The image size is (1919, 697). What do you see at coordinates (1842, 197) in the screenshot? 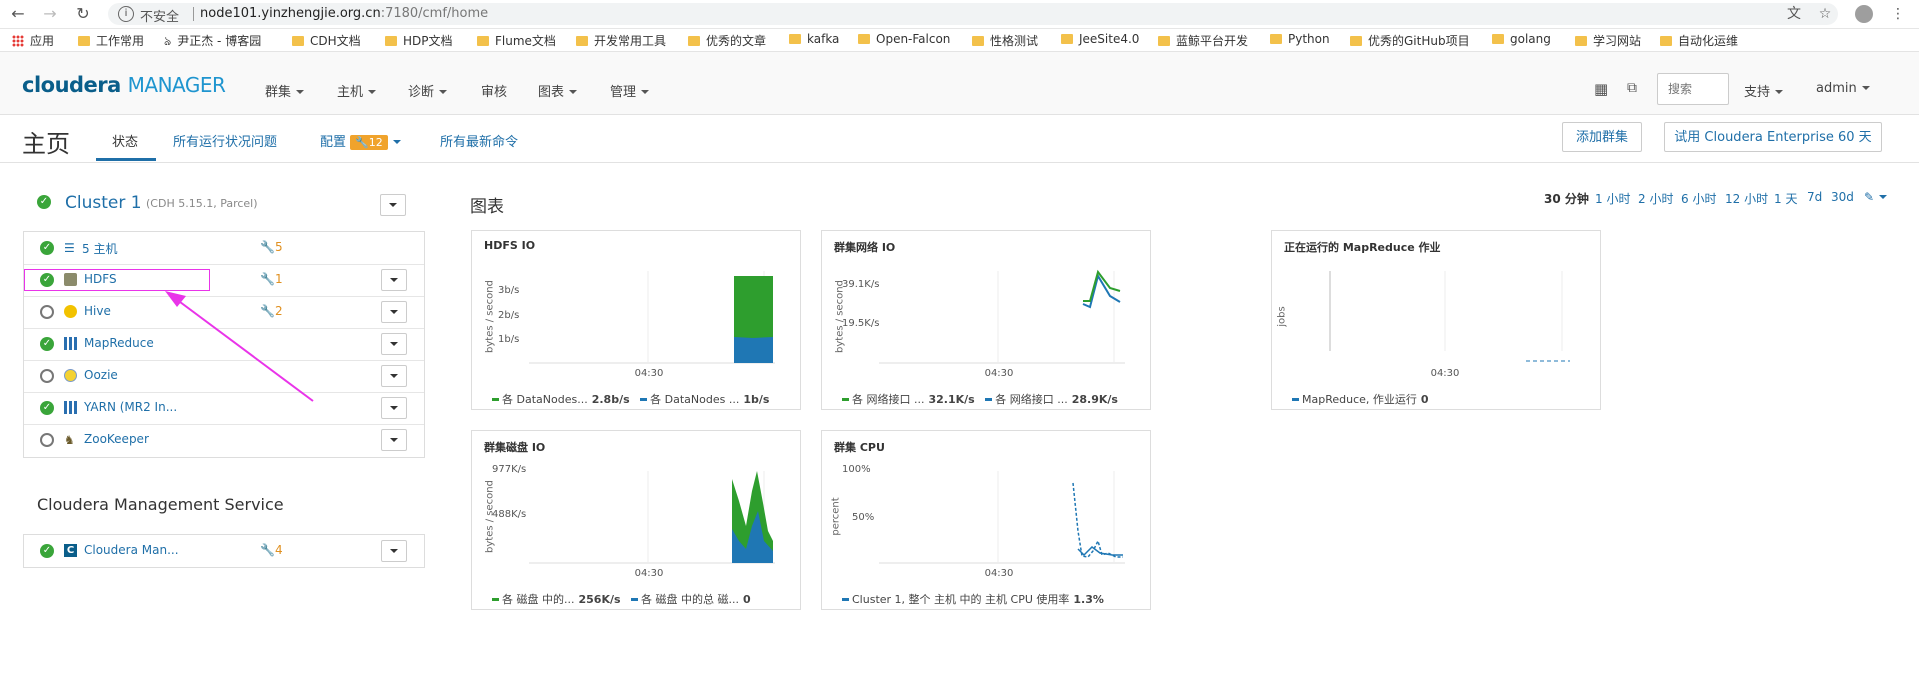
I see `time-range-30d: 30d` at bounding box center [1842, 197].